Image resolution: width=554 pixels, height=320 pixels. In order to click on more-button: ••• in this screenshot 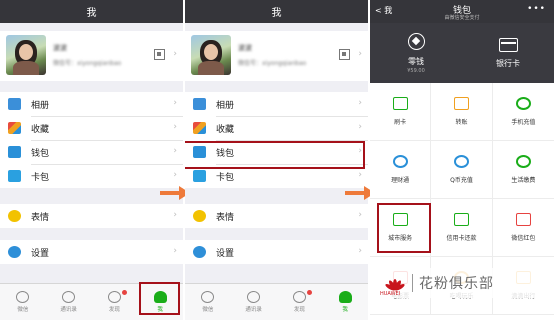, I will do `click(536, 9)`.